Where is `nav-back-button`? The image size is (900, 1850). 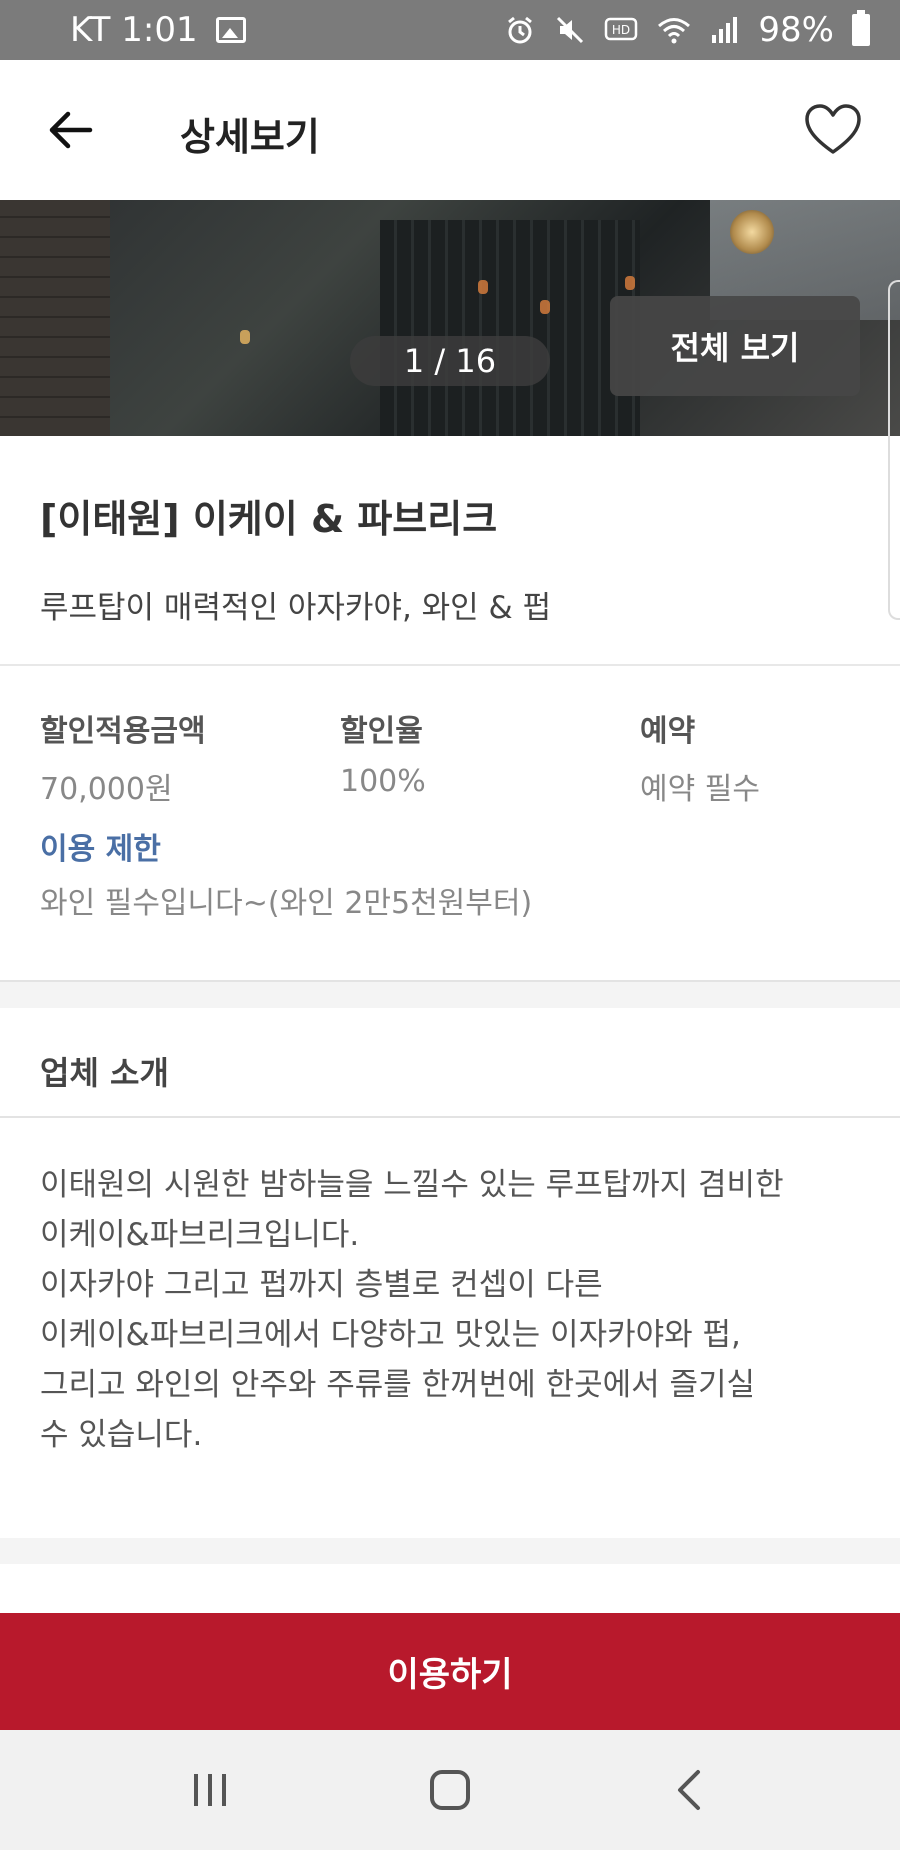
nav-back-button is located at coordinates (690, 1790).